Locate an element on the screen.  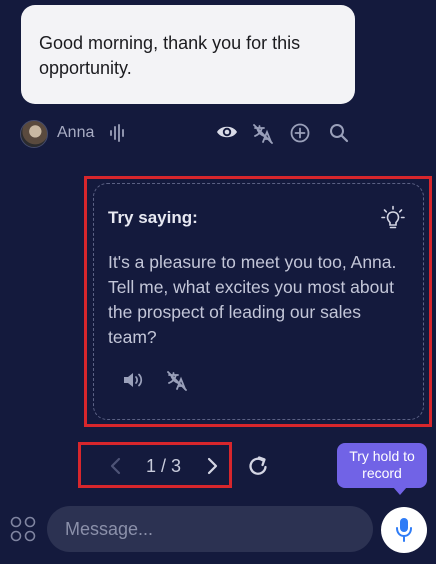
message-meta-row: Anna is located at coordinates (190, 133).